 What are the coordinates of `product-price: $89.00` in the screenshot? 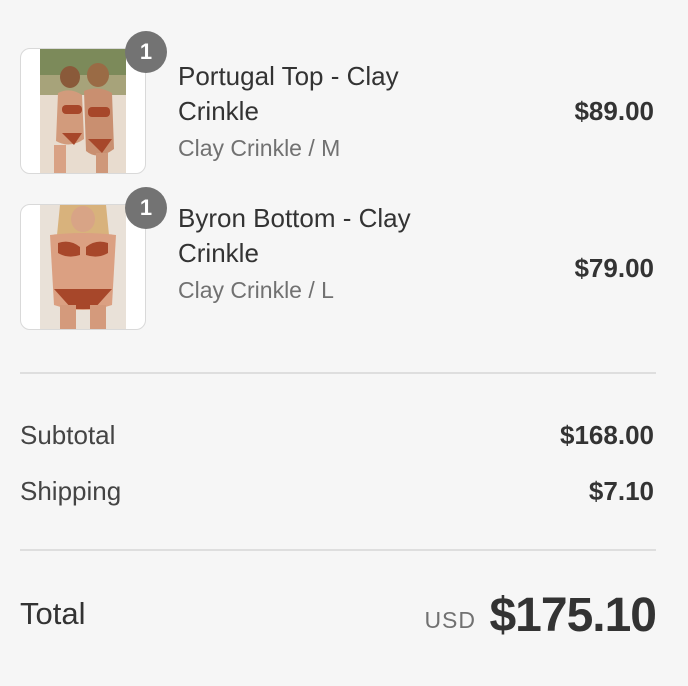 It's located at (614, 111).